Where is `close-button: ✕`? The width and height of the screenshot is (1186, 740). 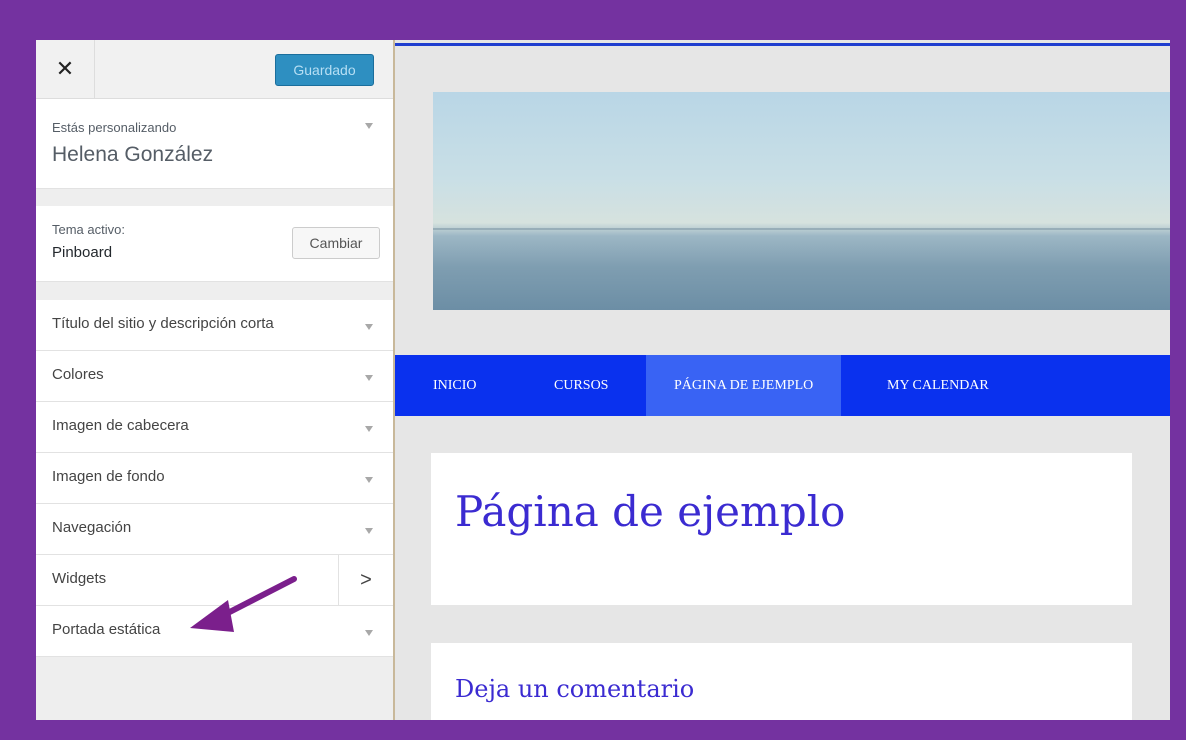 close-button: ✕ is located at coordinates (65, 69).